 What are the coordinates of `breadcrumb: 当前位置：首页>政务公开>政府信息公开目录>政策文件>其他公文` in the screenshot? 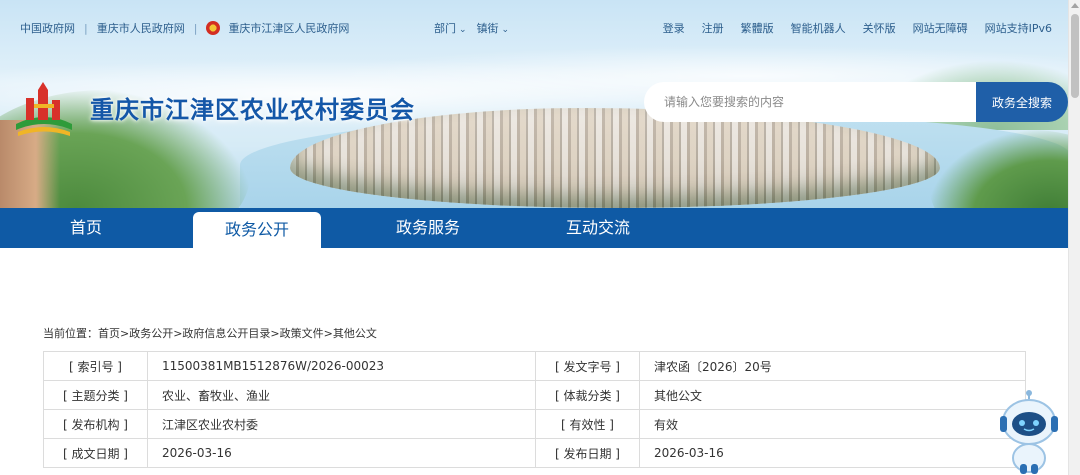 It's located at (210, 333).